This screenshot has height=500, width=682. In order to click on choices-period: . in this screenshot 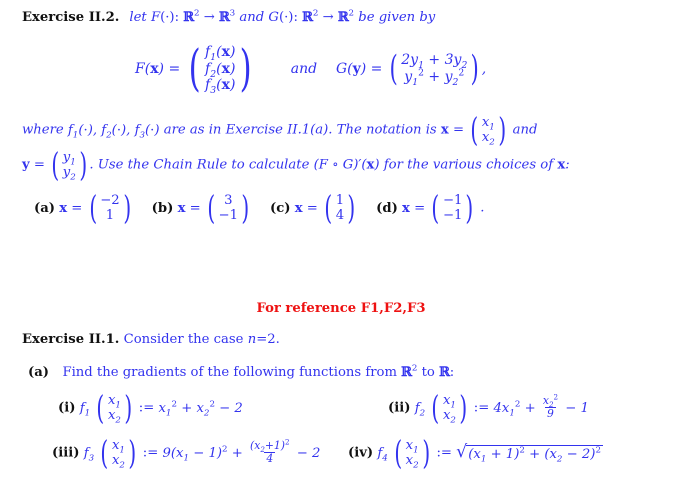, I will do `click(482, 208)`.